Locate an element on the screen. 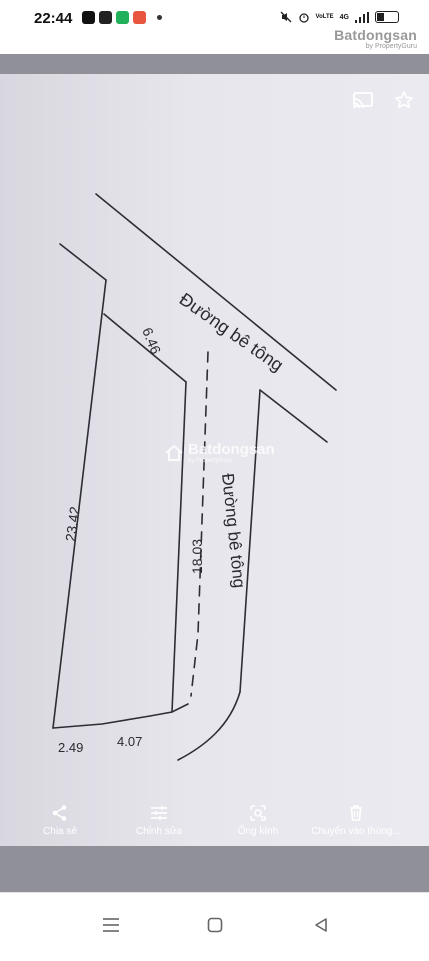  left-boundary is located at coordinates (79, 504).